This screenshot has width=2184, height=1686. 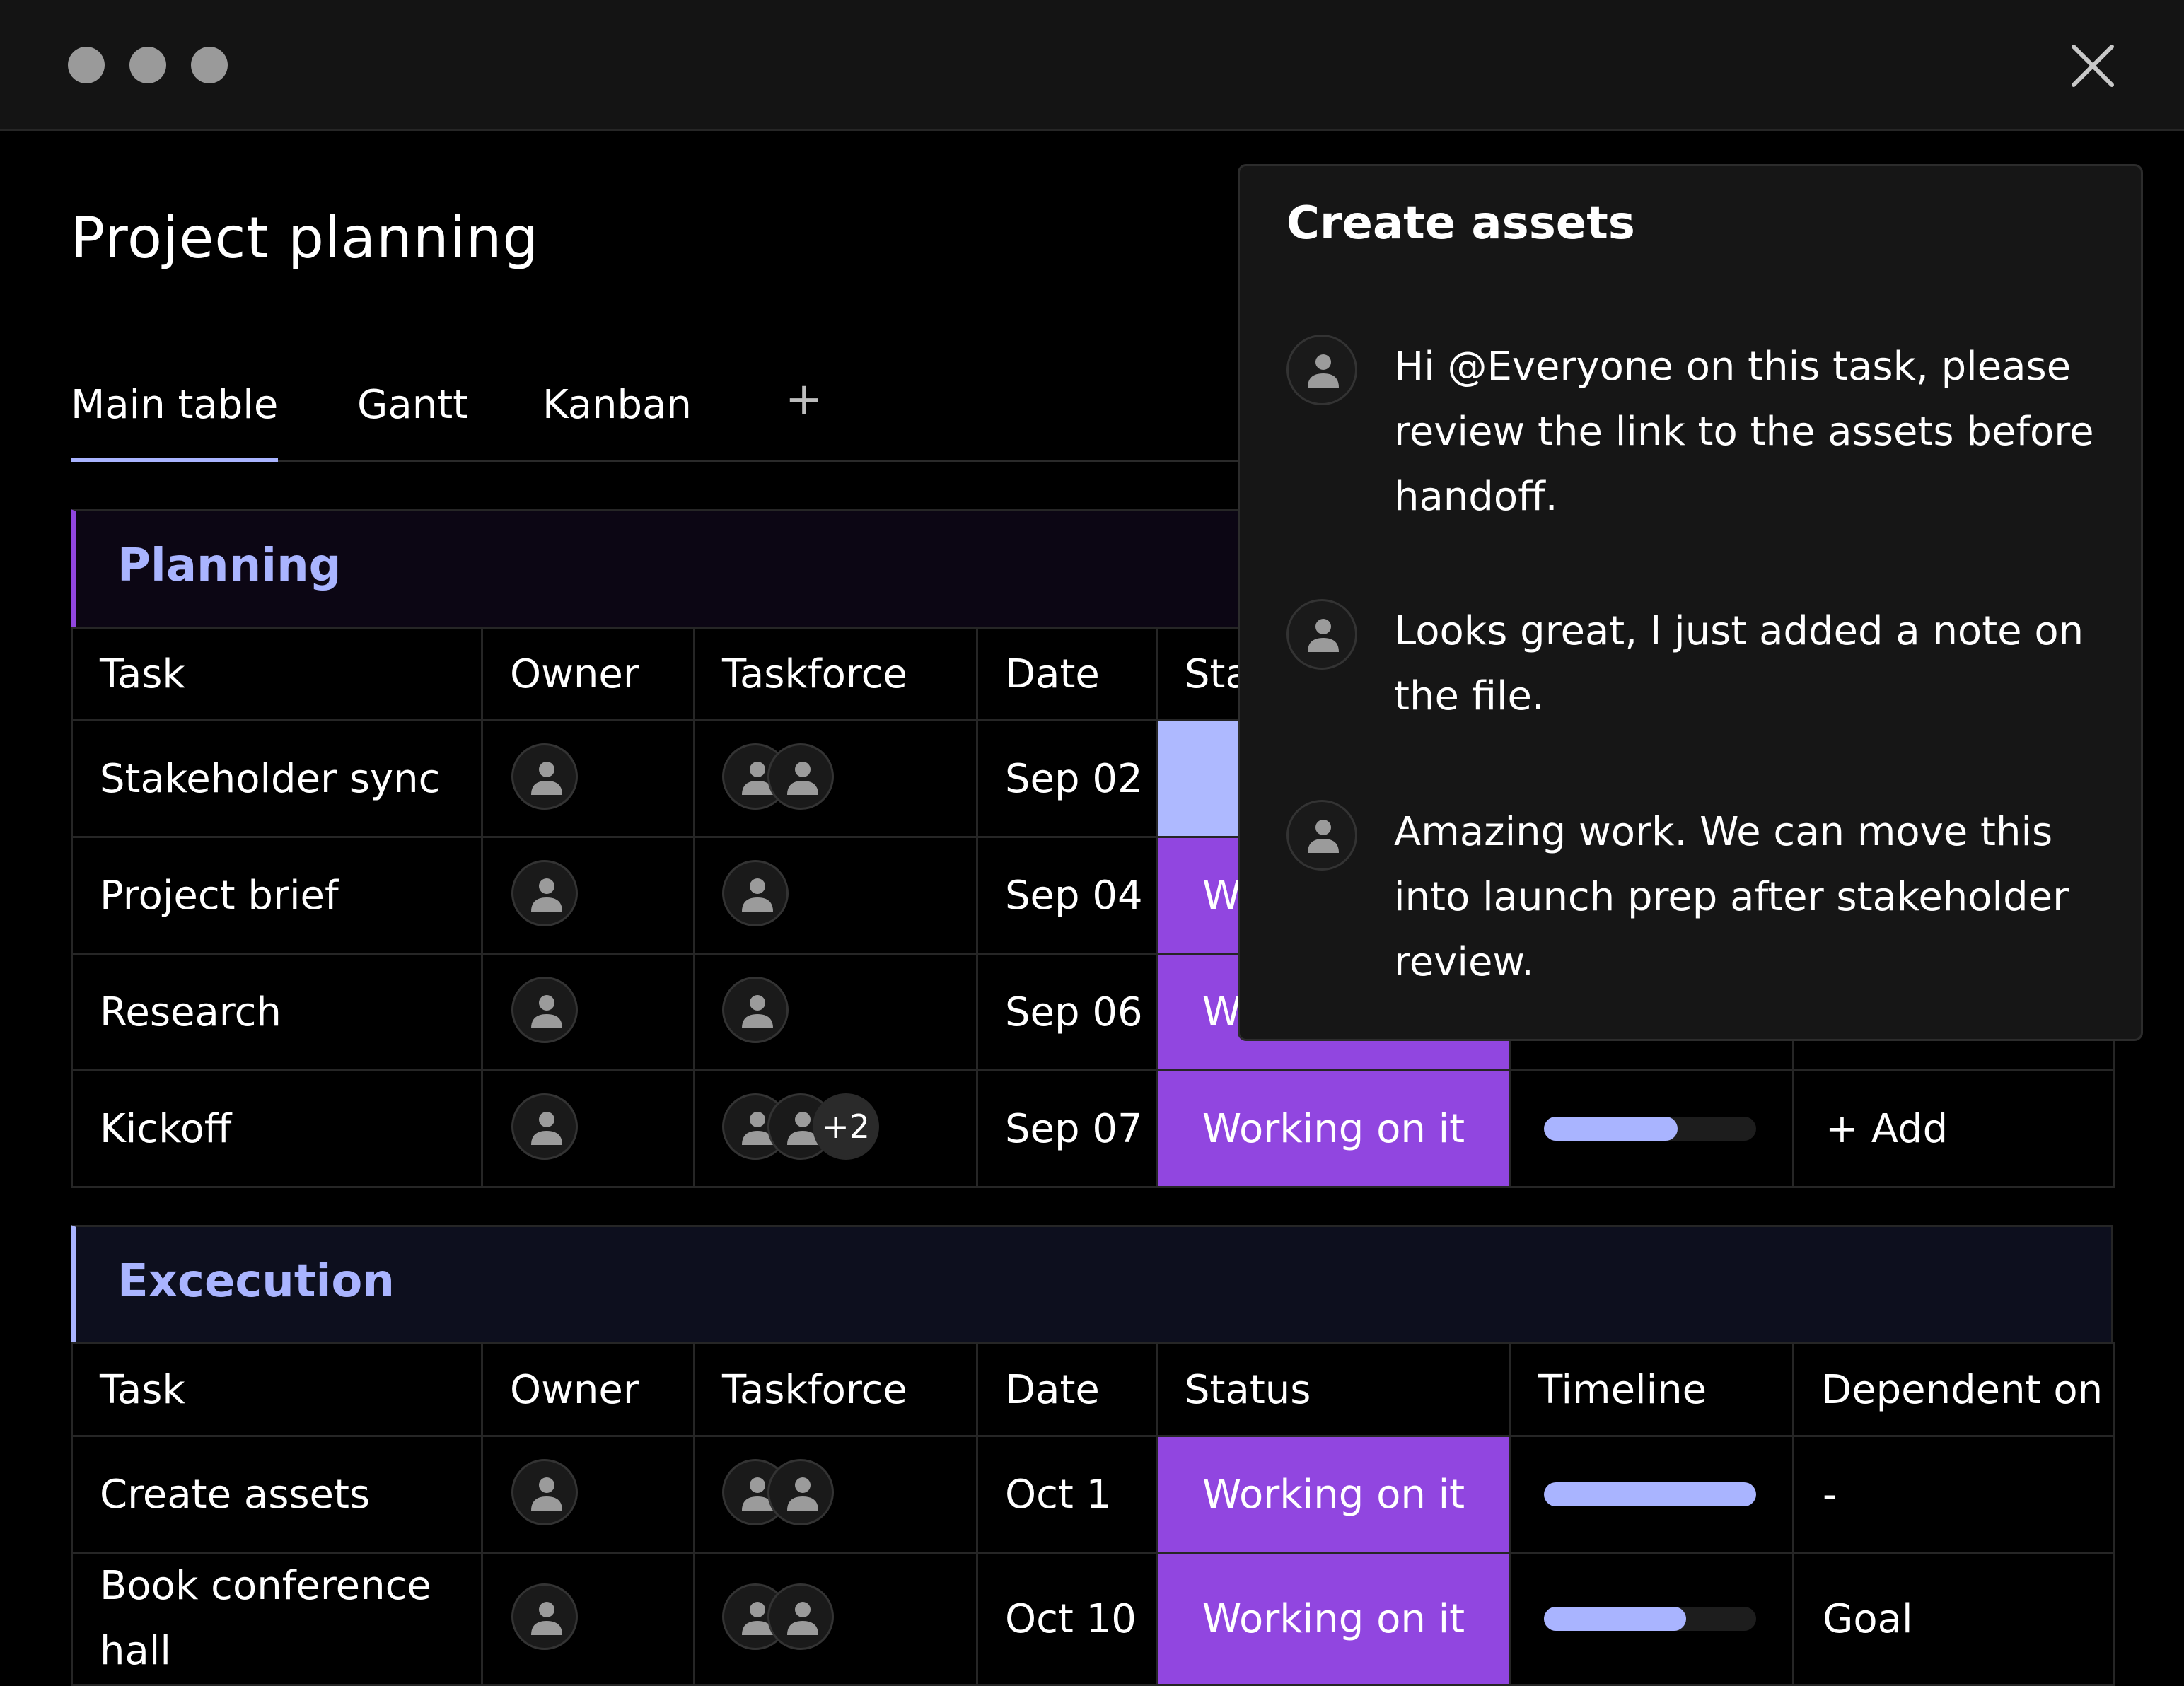 I want to click on window-titlebar, so click(x=1092, y=65).